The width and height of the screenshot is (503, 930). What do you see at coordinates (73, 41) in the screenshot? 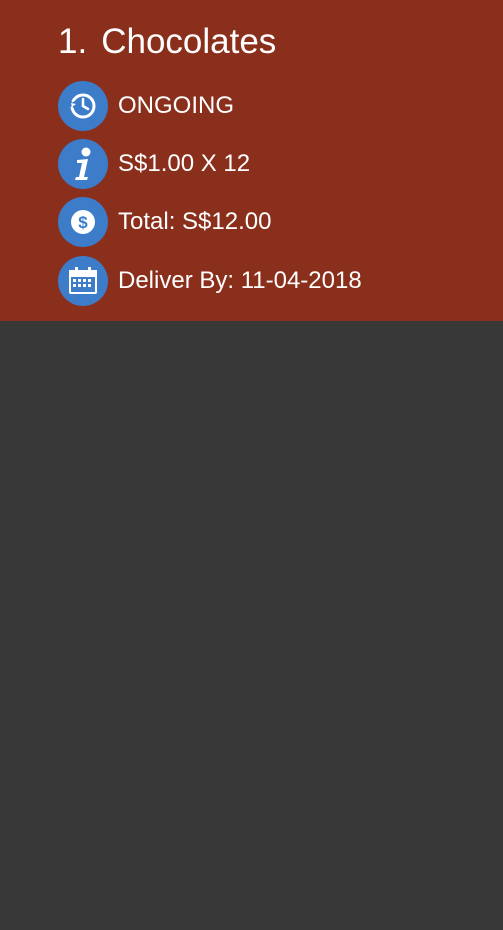
I see `order-index: 1.` at bounding box center [73, 41].